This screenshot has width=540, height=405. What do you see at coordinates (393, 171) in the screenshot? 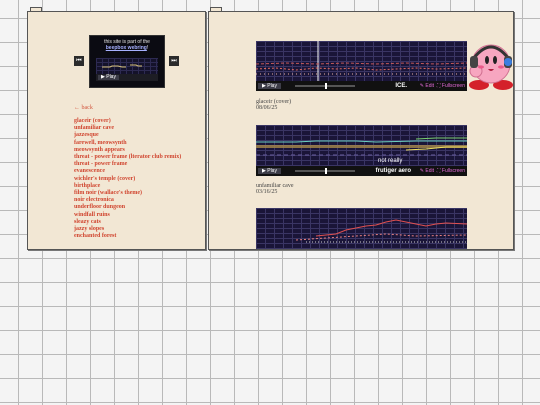
I see `song-title: frutiger aero` at bounding box center [393, 171].